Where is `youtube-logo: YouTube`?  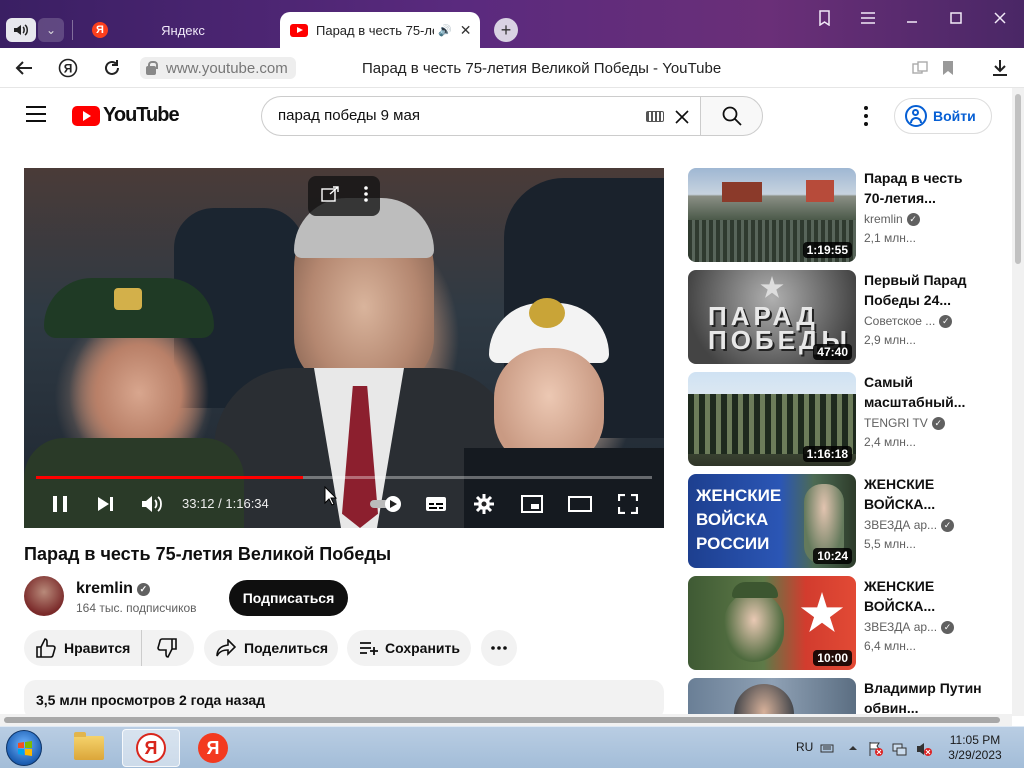 youtube-logo: YouTube is located at coordinates (126, 115).